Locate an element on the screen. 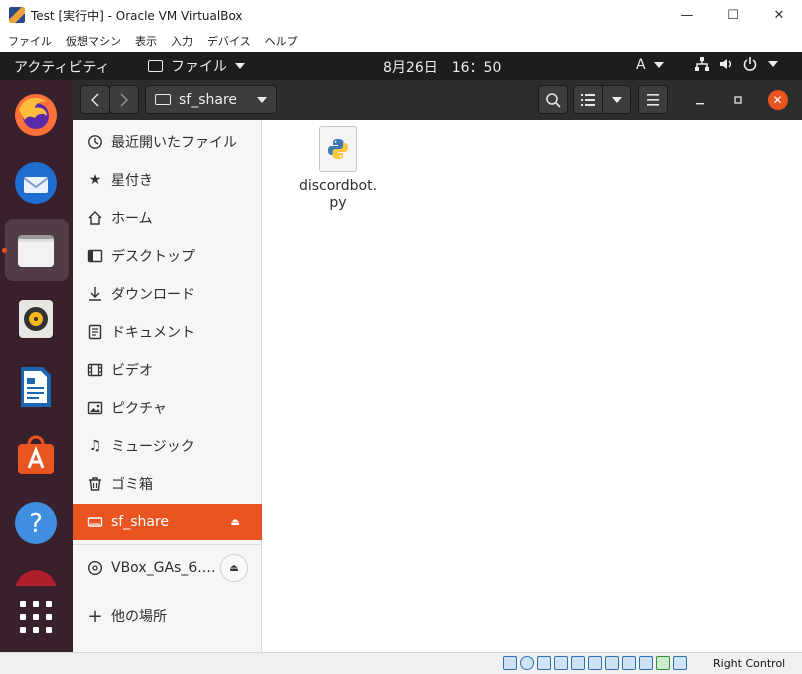 This screenshot has width=802, height=674. sidebar-item-label: 星付き is located at coordinates (132, 181).